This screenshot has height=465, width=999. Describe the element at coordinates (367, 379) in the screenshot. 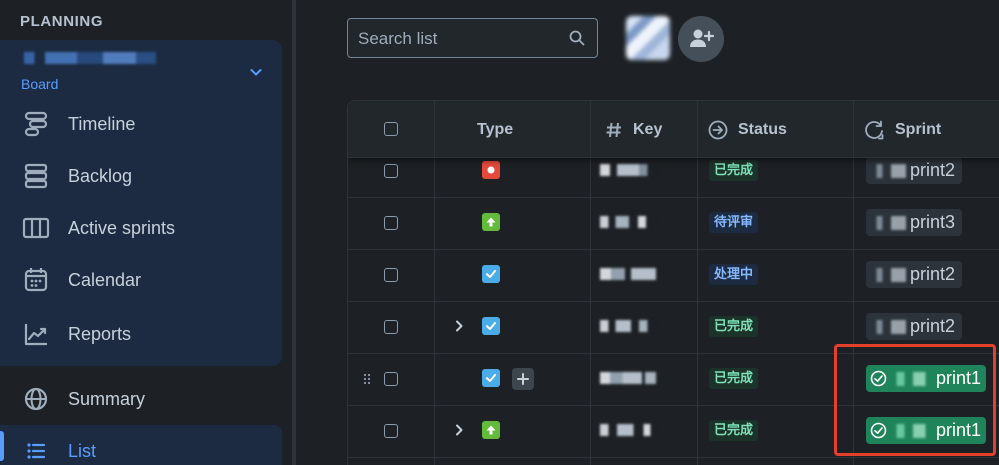

I see `drag-handle-icon` at that location.